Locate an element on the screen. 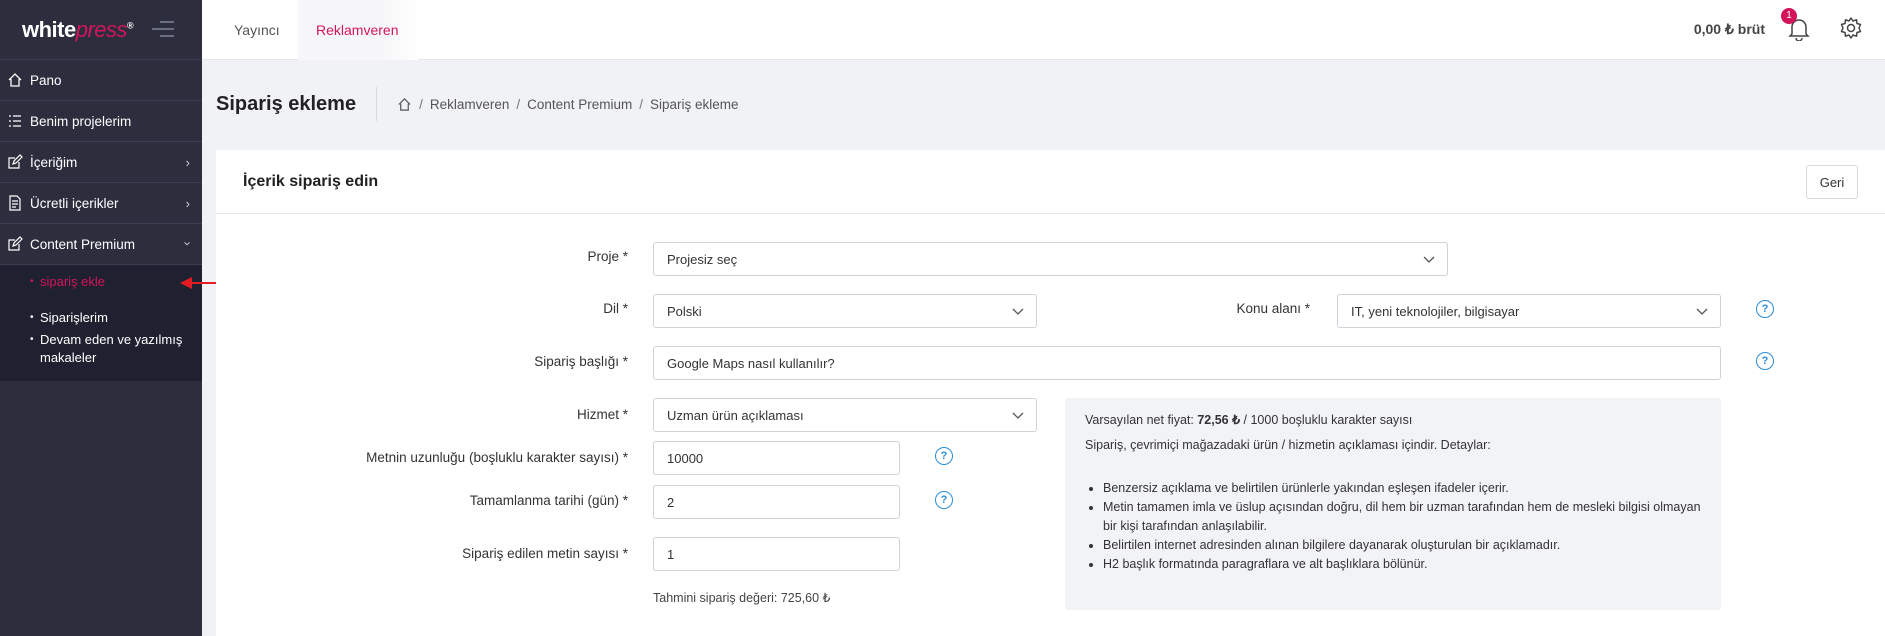  sidebar-item-label: Ücretli içerikler is located at coordinates (74, 203).